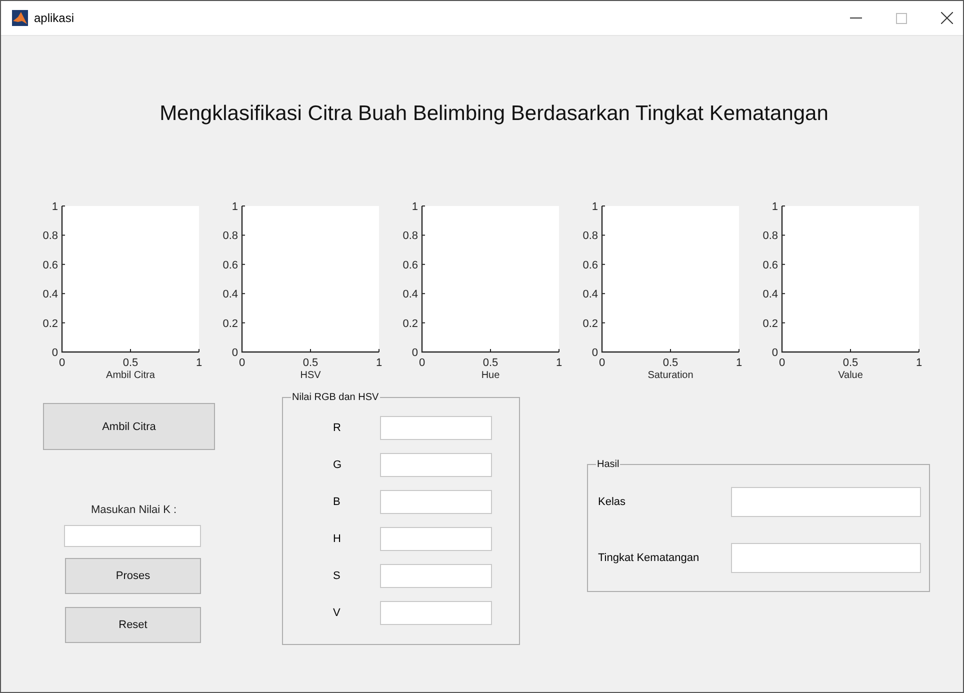 Image resolution: width=964 pixels, height=693 pixels. Describe the element at coordinates (133, 625) in the screenshot. I see `reset-button: Reset` at that location.